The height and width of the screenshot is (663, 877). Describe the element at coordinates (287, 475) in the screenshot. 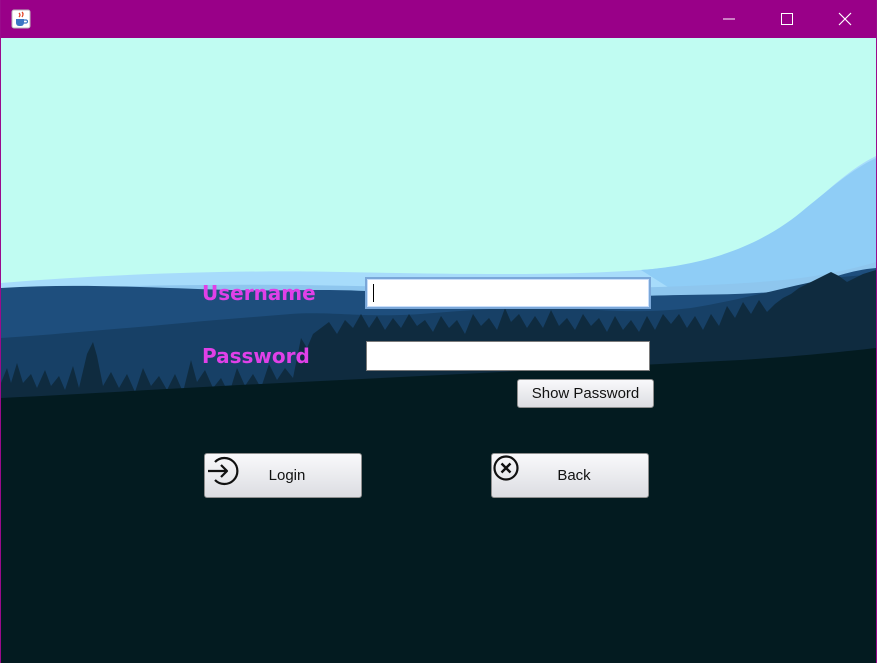

I see `login-label: Login` at that location.